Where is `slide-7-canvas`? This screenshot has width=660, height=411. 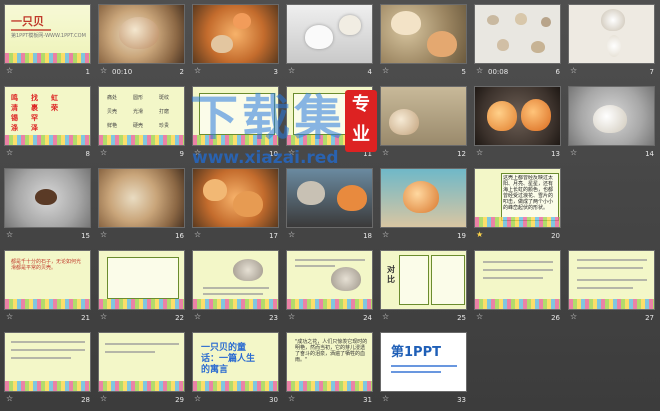 slide-7-canvas is located at coordinates (611, 34).